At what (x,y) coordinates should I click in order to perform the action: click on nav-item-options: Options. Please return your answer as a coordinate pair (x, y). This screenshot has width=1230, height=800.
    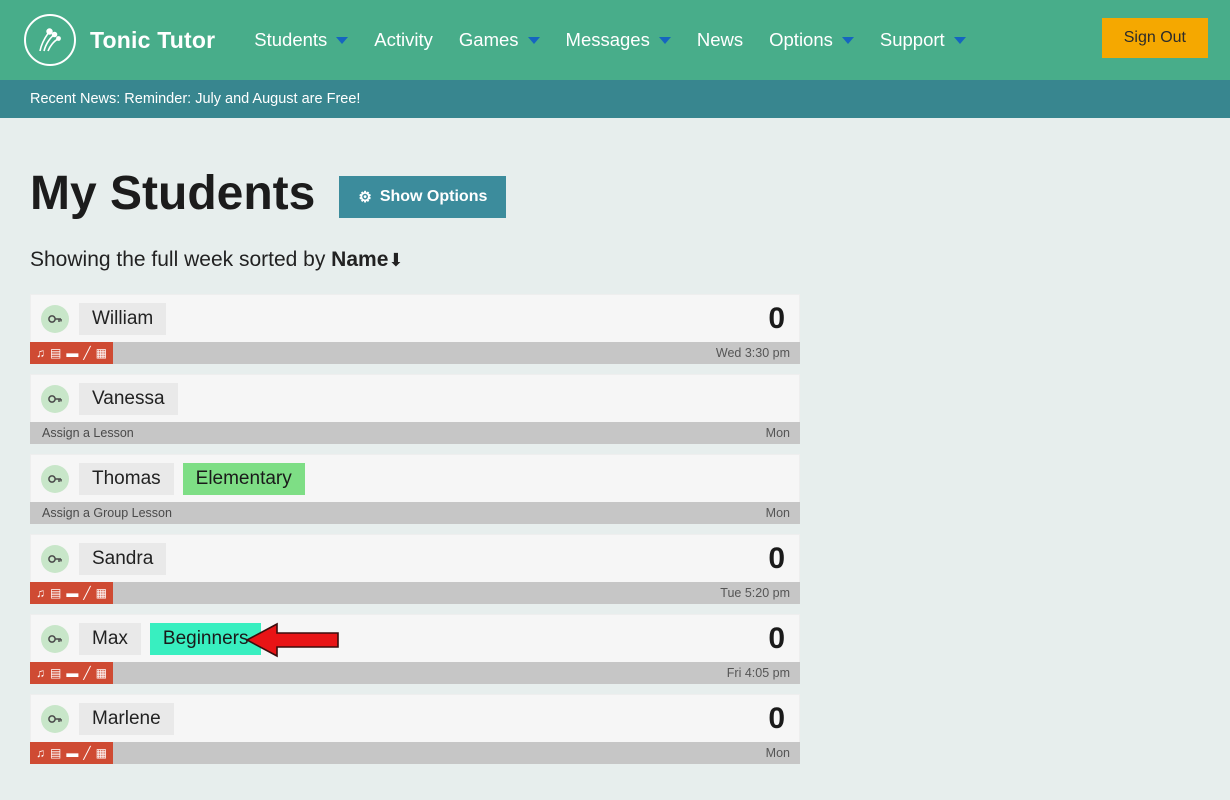
    Looking at the image, I should click on (811, 40).